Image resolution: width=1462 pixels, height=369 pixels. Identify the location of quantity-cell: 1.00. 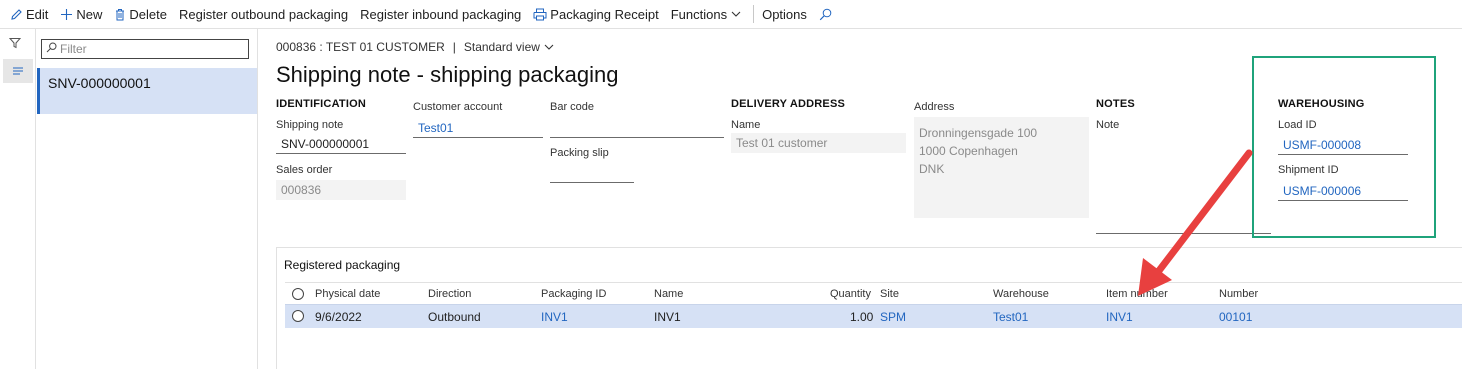
(862, 317).